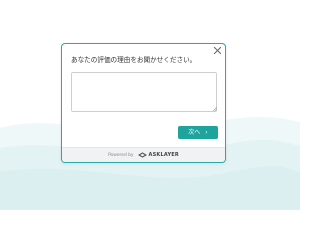 Image resolution: width=320 pixels, height=240 pixels. I want to click on next-button-label: 次へ, so click(194, 132).